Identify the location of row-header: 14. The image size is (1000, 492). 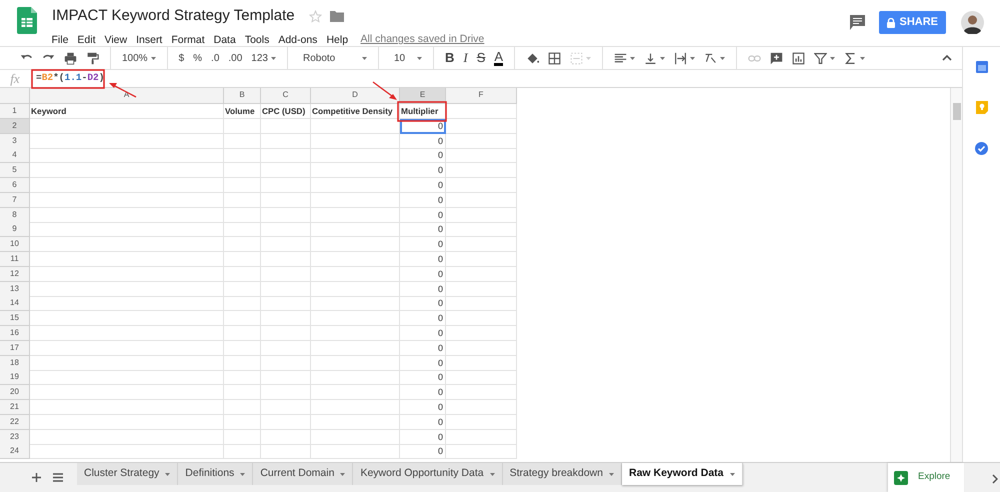
(15, 304).